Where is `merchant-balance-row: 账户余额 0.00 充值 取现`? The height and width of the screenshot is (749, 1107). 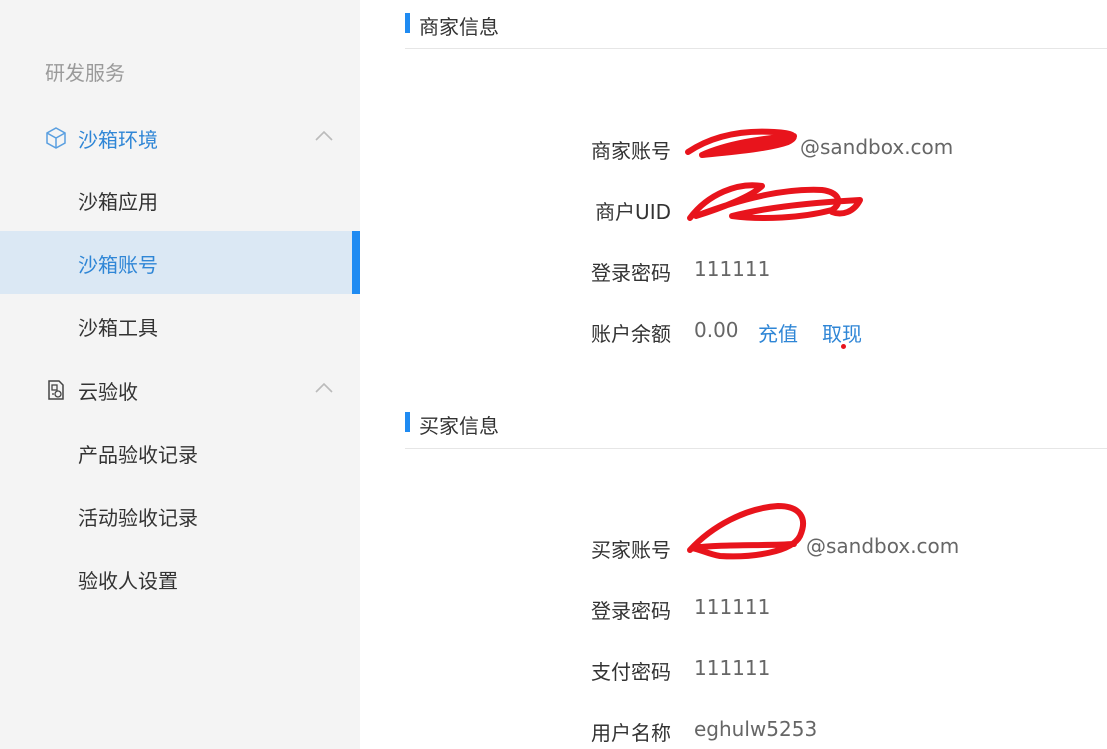
merchant-balance-row: 账户余额 0.00 充值 取现 is located at coordinates (733, 333).